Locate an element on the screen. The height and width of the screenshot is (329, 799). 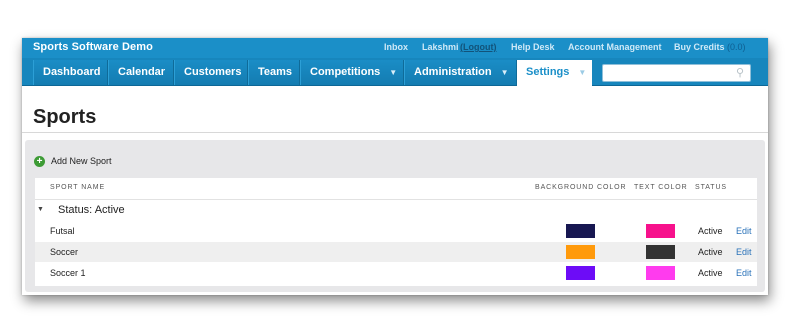
group-header: ▼ Status: Active is located at coordinates (396, 210).